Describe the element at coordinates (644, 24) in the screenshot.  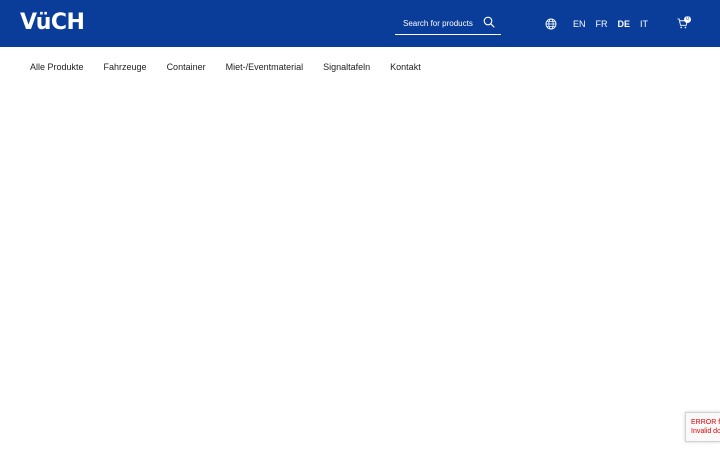
I see `lang-it: IT` at that location.